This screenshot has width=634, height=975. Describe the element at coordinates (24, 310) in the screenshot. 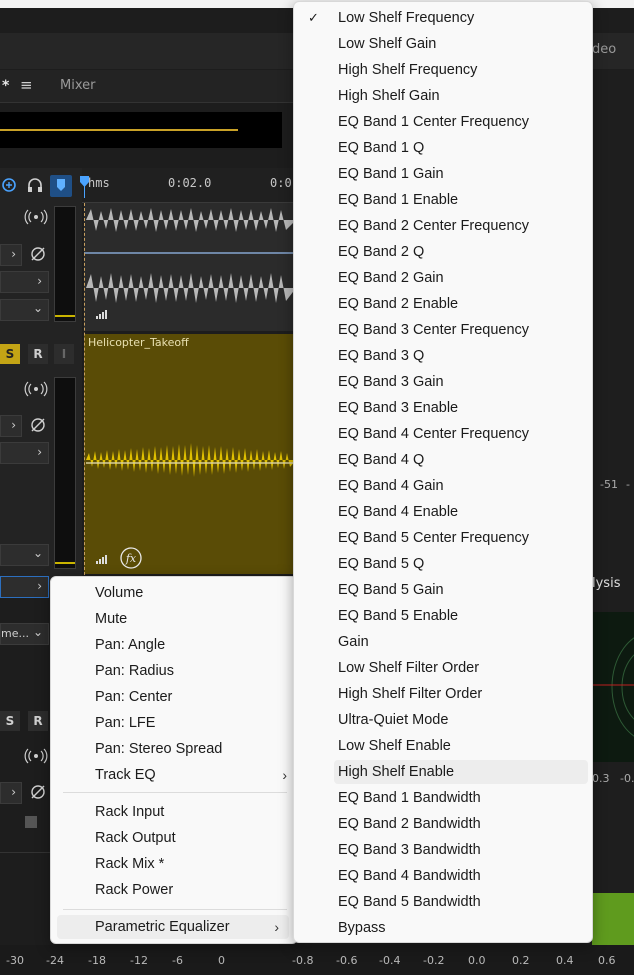

I see `track1-automation-dropdown: ⌄` at that location.